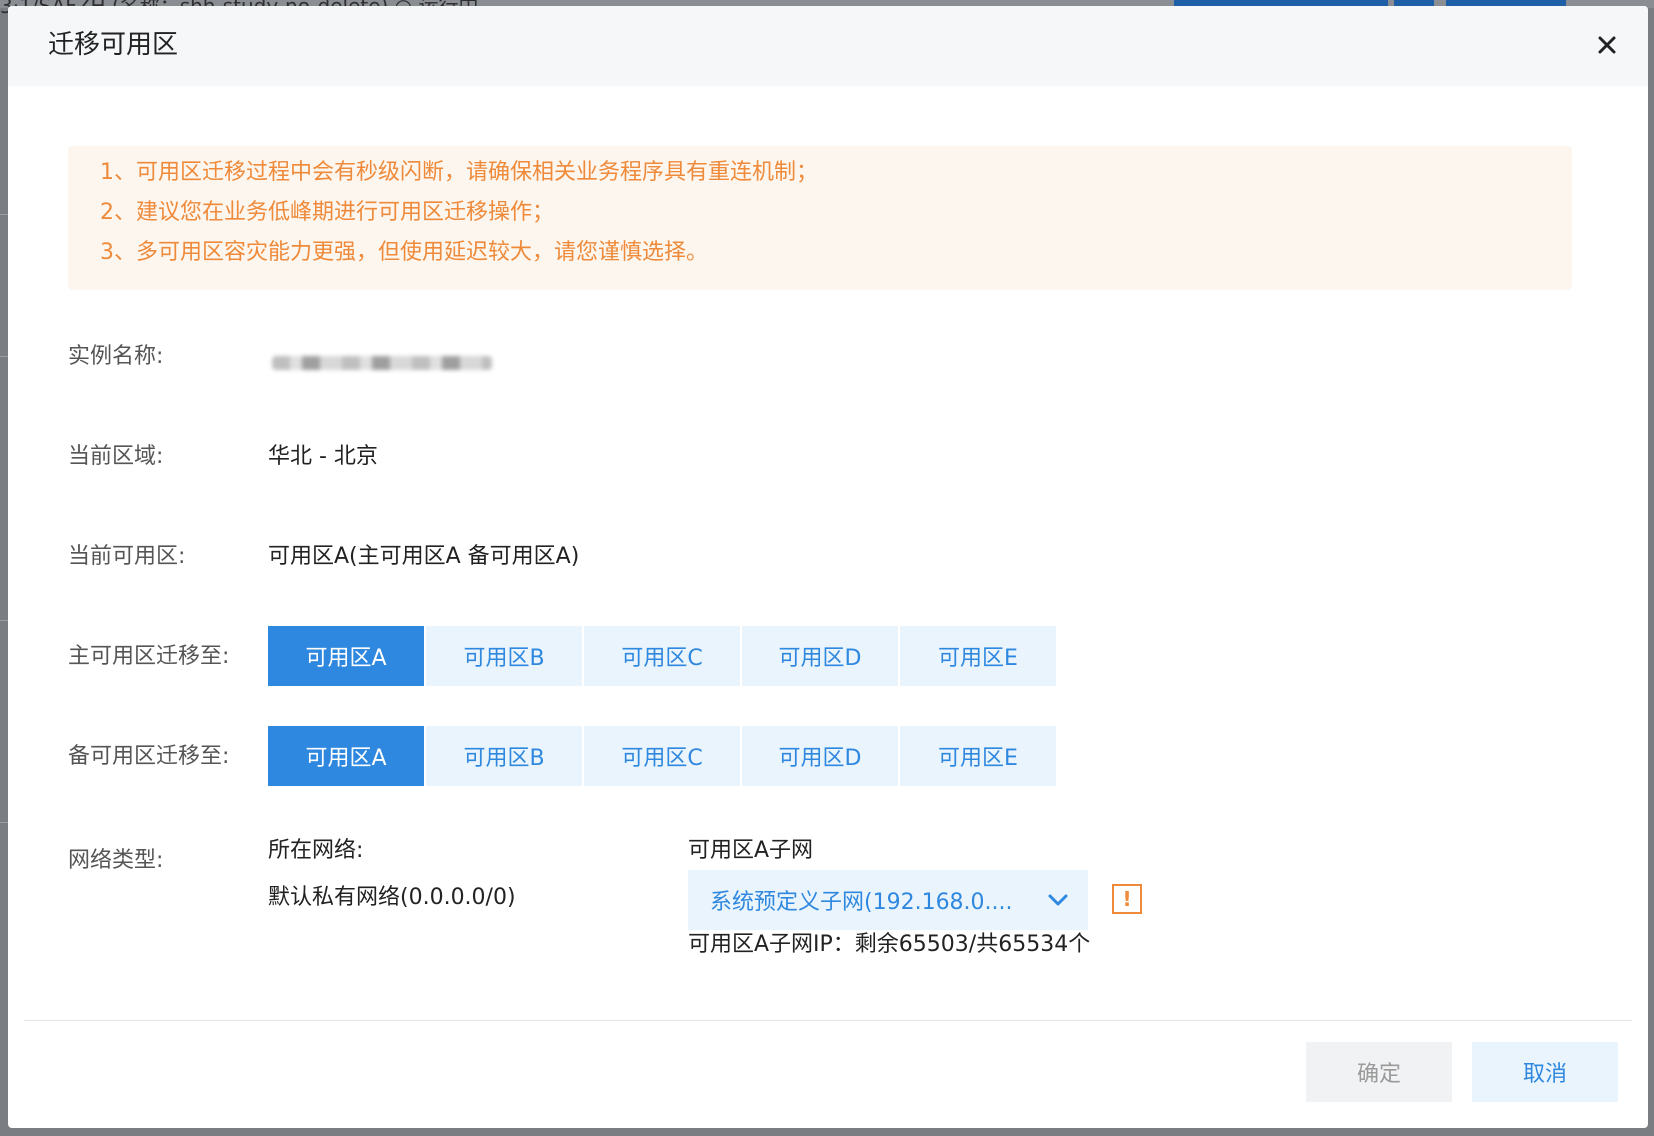 Image resolution: width=1654 pixels, height=1136 pixels. Describe the element at coordinates (327, 212) in the screenshot. I see `notice-line: 2、建议您在业务低峰期进行可用区迁移操作；` at that location.